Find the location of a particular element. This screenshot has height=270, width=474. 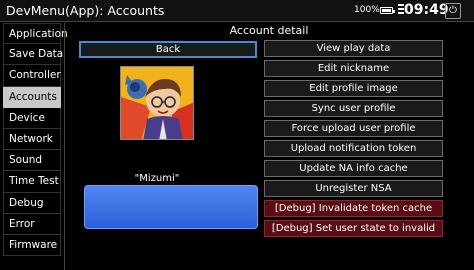

window-title: DevMenu(App): Accounts is located at coordinates (85, 10).